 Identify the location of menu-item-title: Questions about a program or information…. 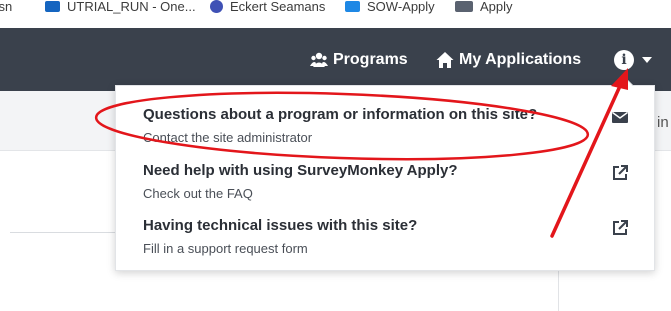
(340, 114).